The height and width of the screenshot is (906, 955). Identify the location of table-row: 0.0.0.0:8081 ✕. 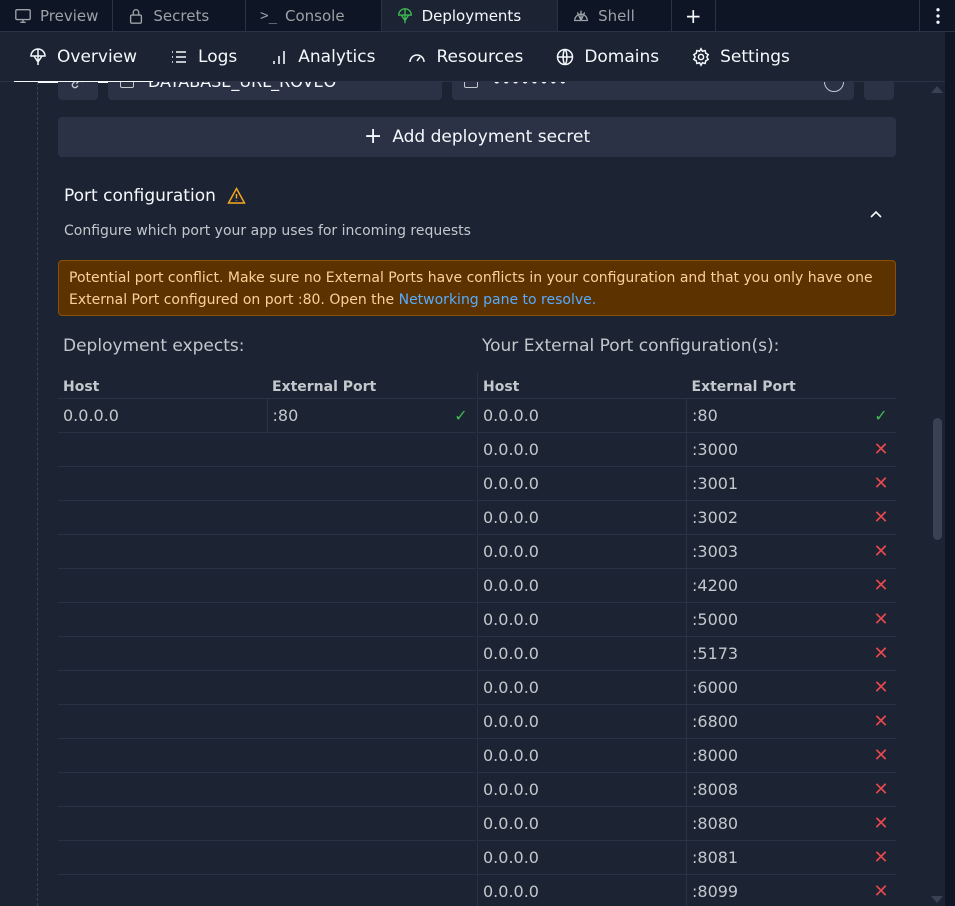
(686, 857).